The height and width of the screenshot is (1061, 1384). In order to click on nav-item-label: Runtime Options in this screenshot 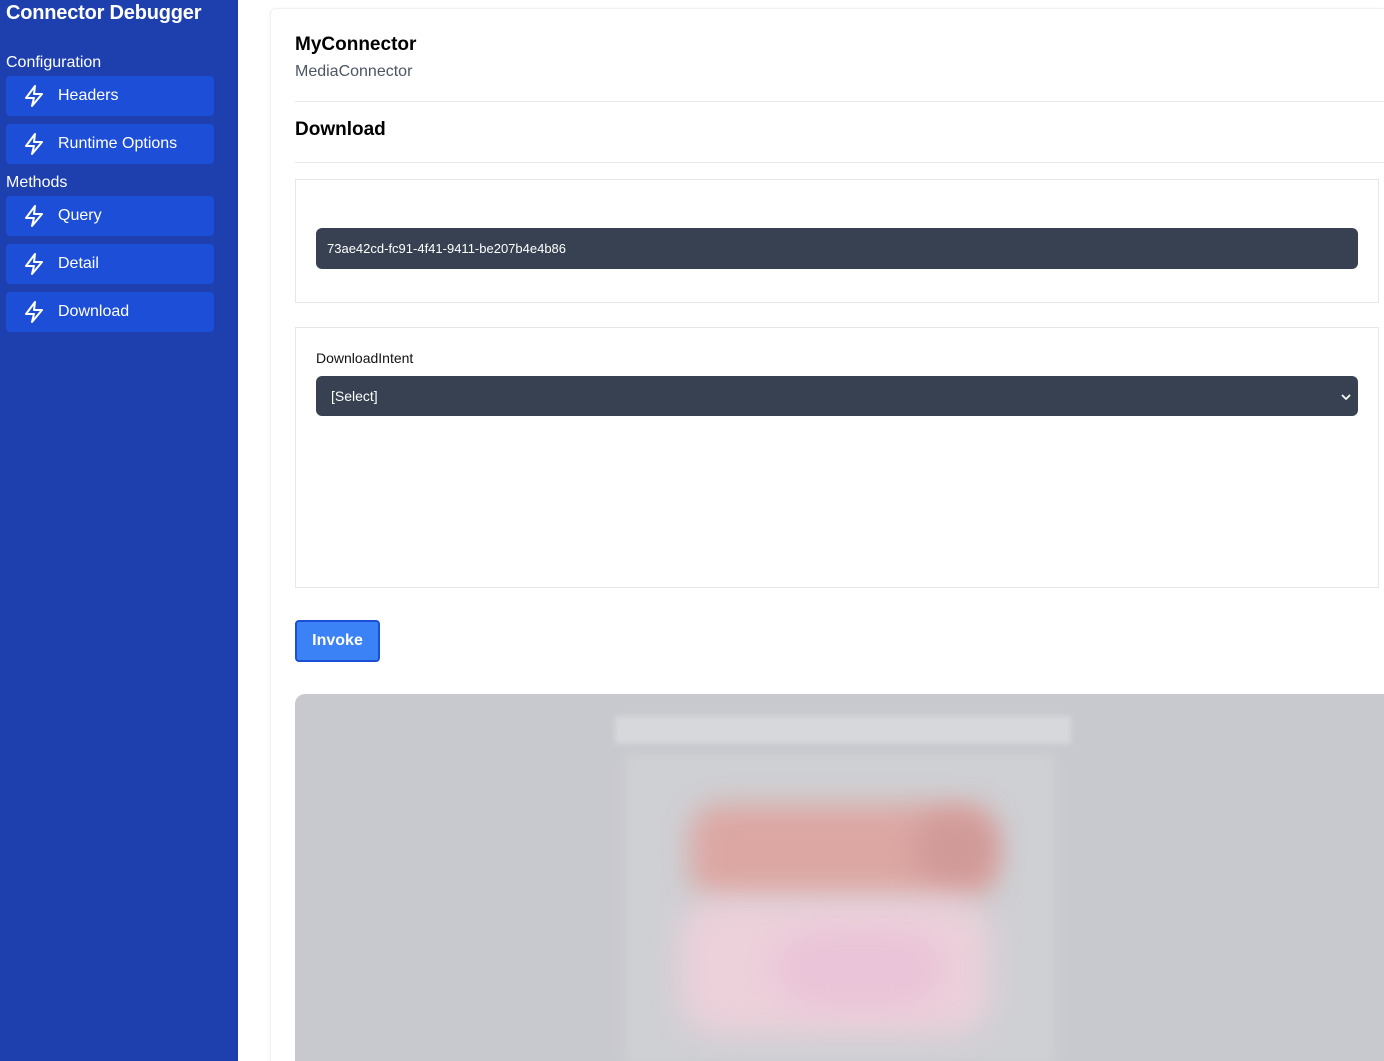, I will do `click(118, 143)`.